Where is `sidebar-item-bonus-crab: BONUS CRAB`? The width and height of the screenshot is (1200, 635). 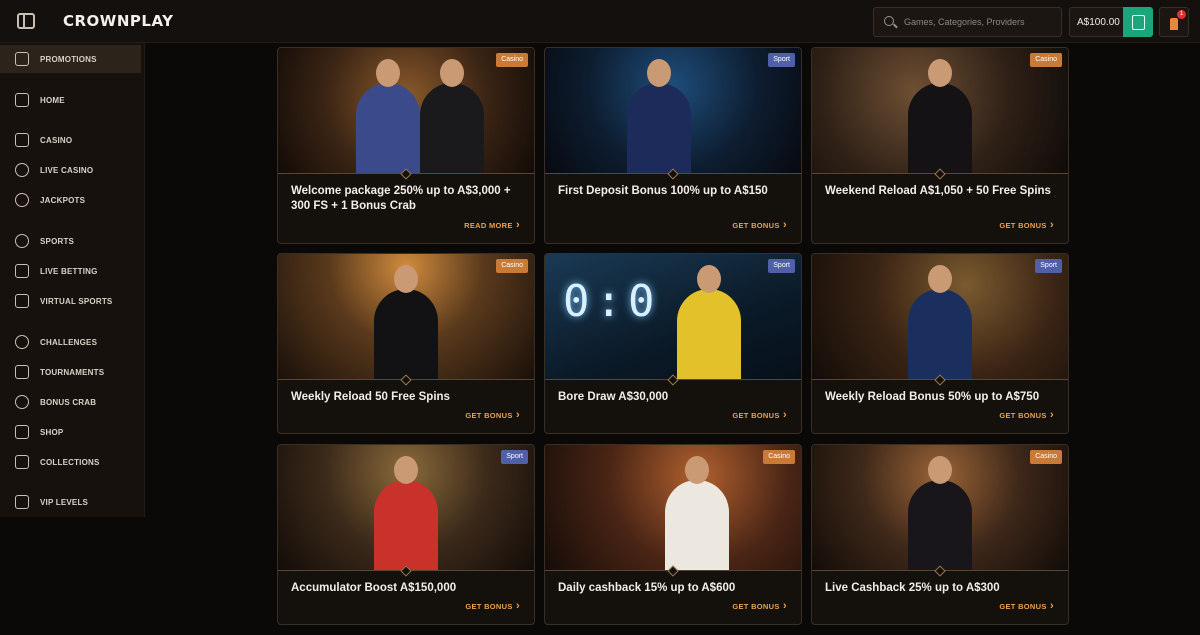 sidebar-item-bonus-crab: BONUS CRAB is located at coordinates (70, 402).